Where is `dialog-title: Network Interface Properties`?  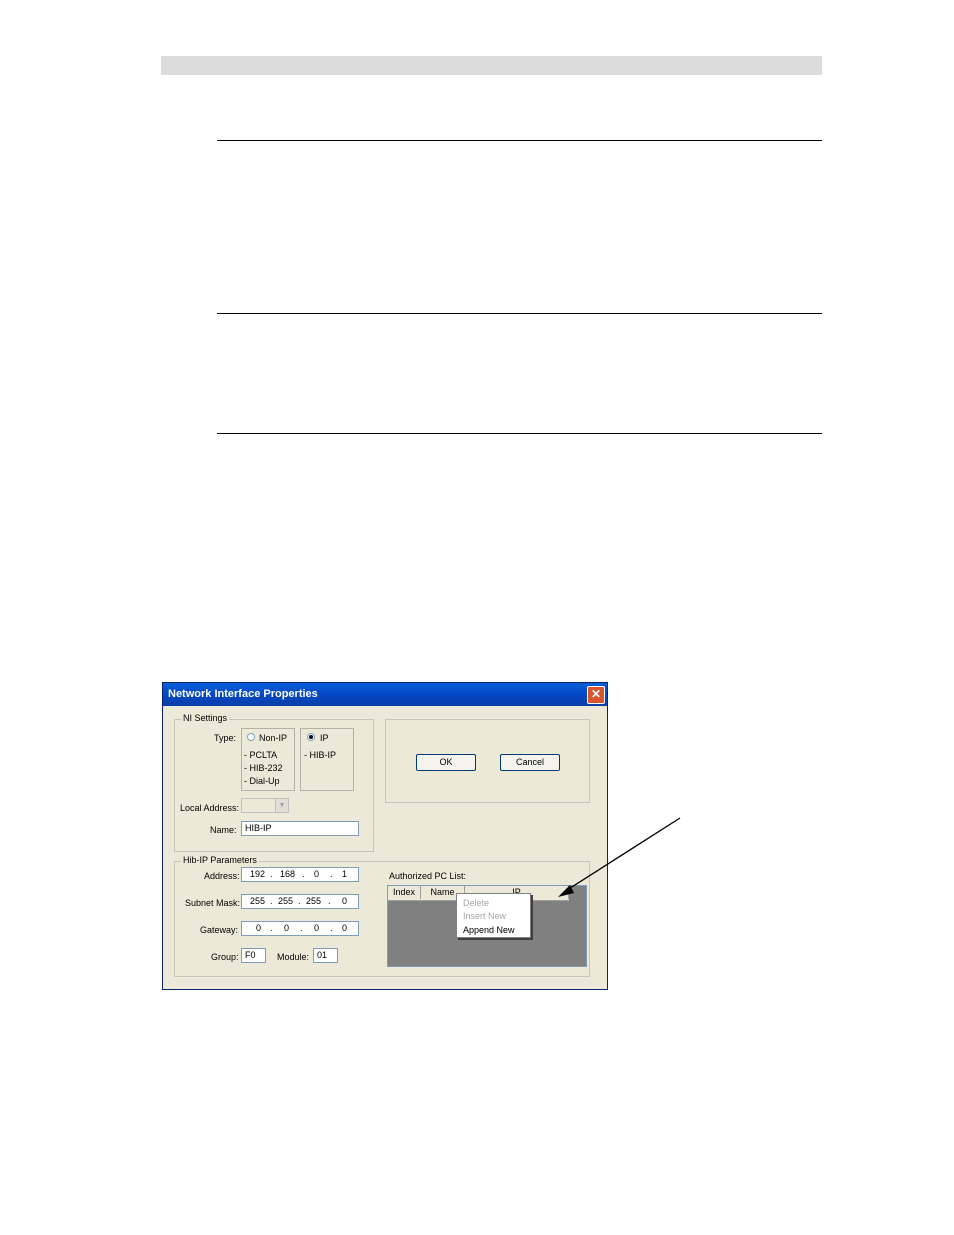 dialog-title: Network Interface Properties is located at coordinates (385, 694).